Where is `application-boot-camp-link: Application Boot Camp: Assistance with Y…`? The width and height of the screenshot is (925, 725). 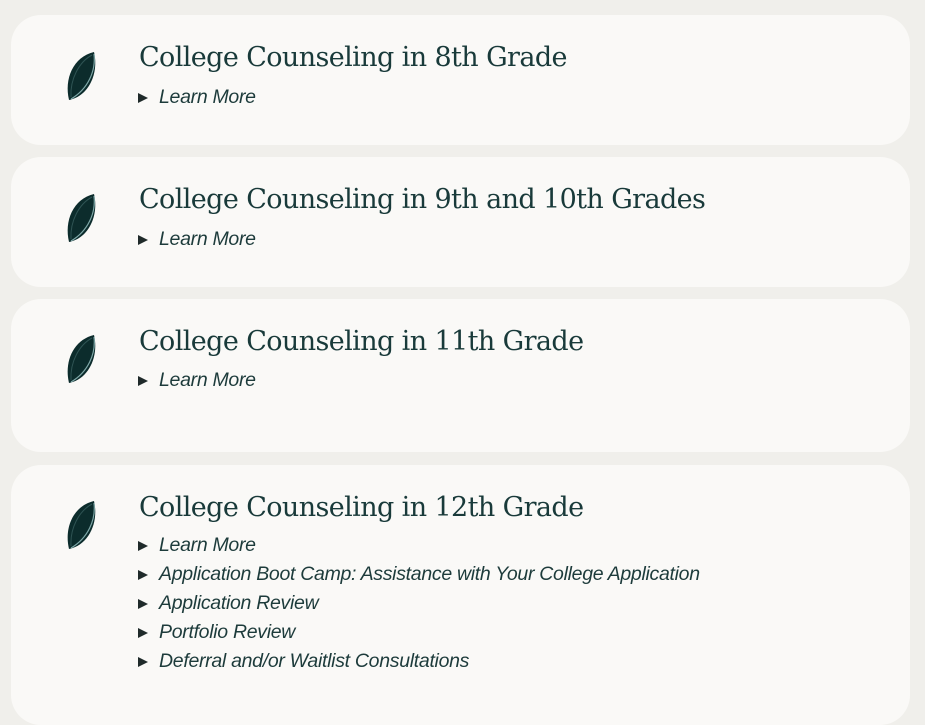
application-boot-camp-link: Application Boot Camp: Assistance with Y… is located at coordinates (419, 574).